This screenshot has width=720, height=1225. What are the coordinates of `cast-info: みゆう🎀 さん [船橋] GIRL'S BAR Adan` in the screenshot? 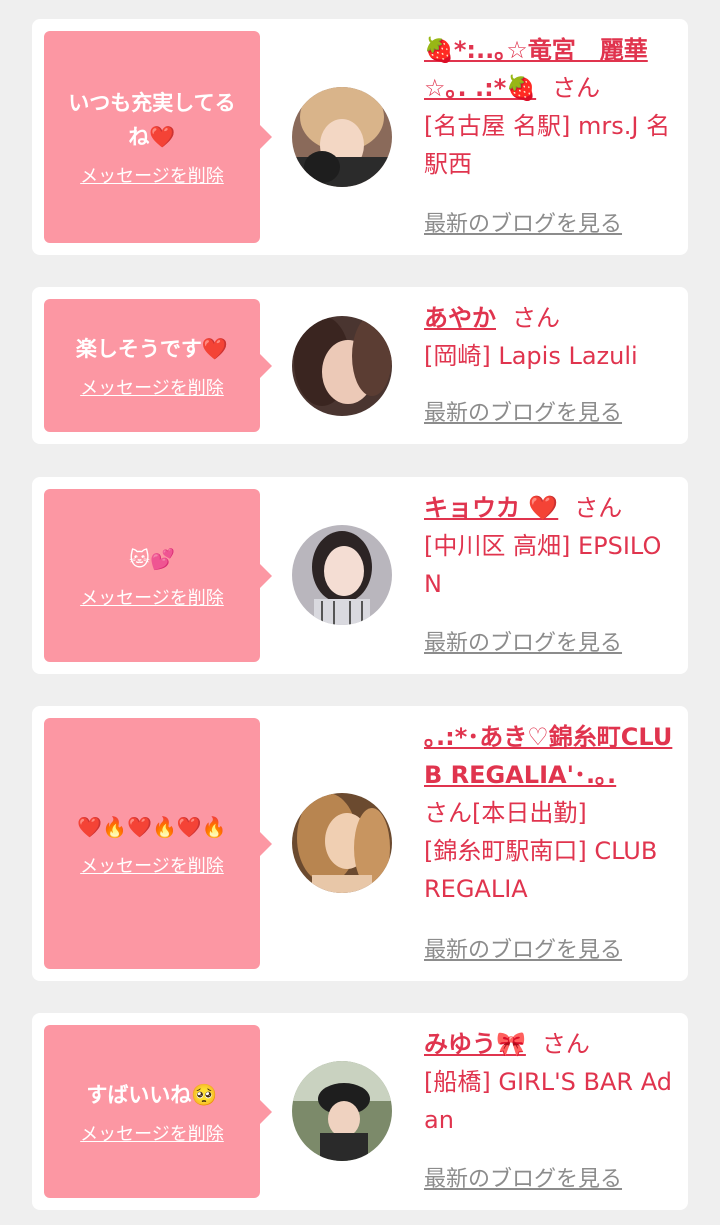 It's located at (549, 1082).